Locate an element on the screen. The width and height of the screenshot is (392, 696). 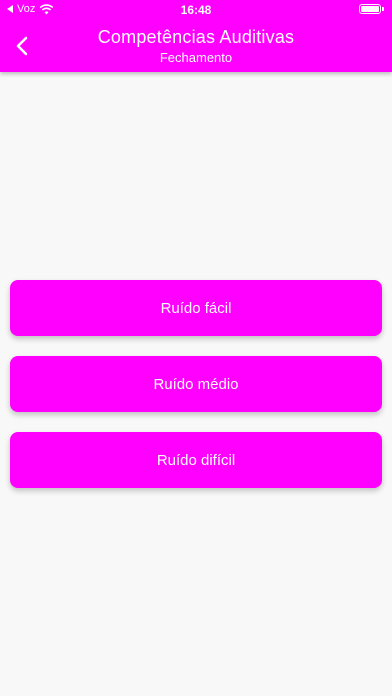
status-time: 16:48 is located at coordinates (196, 10).